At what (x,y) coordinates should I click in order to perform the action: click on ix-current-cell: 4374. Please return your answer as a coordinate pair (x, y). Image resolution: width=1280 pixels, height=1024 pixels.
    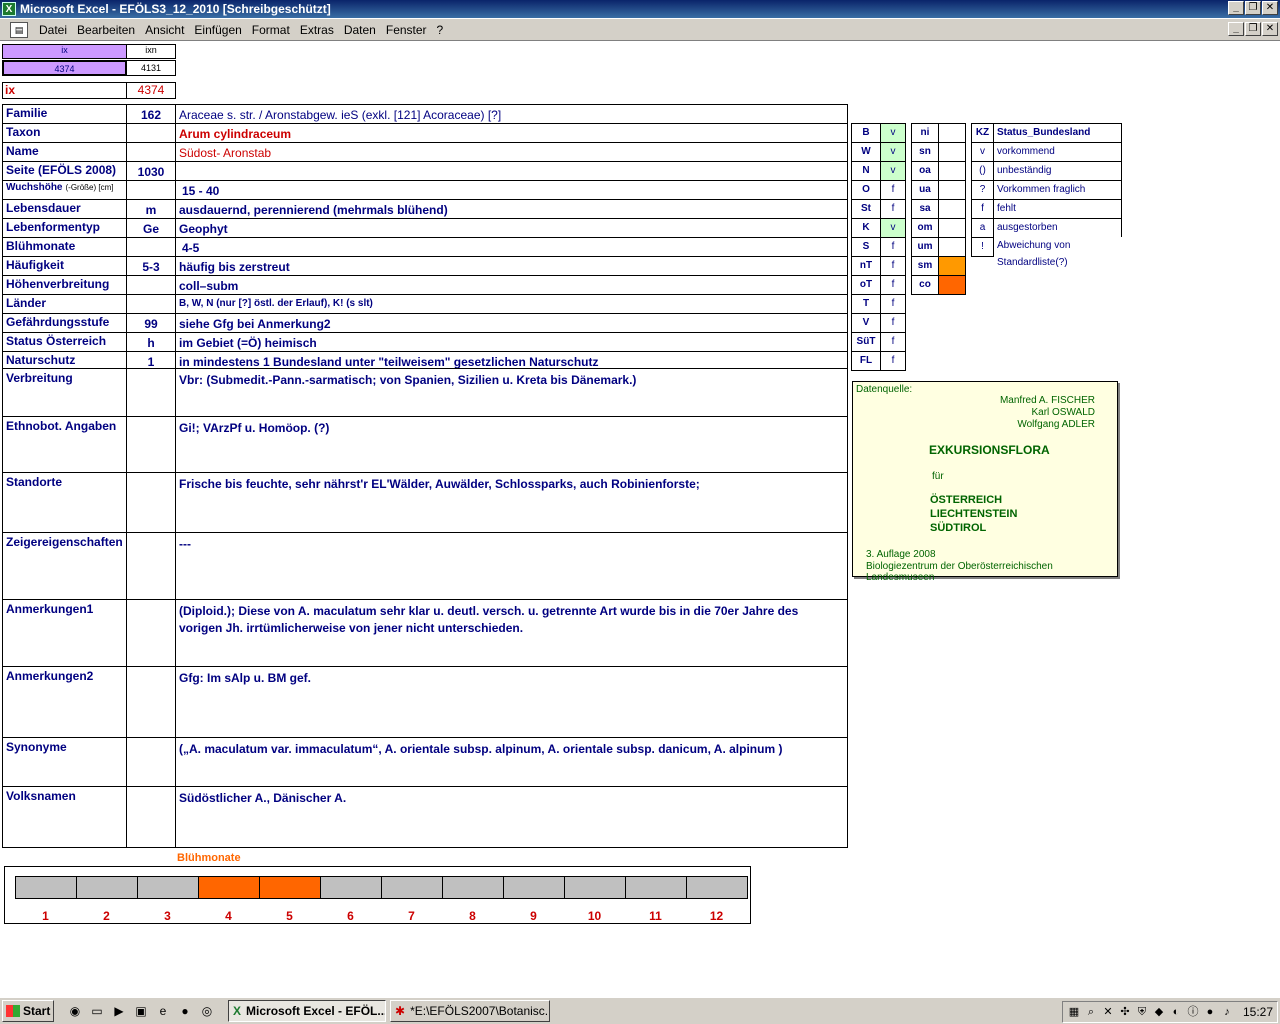
    Looking at the image, I should click on (151, 90).